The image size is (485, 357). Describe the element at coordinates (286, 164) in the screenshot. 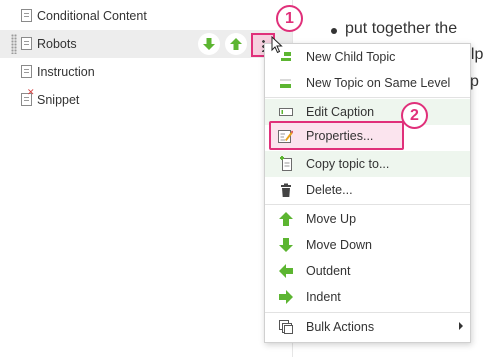

I see `copy-topic-icon` at that location.